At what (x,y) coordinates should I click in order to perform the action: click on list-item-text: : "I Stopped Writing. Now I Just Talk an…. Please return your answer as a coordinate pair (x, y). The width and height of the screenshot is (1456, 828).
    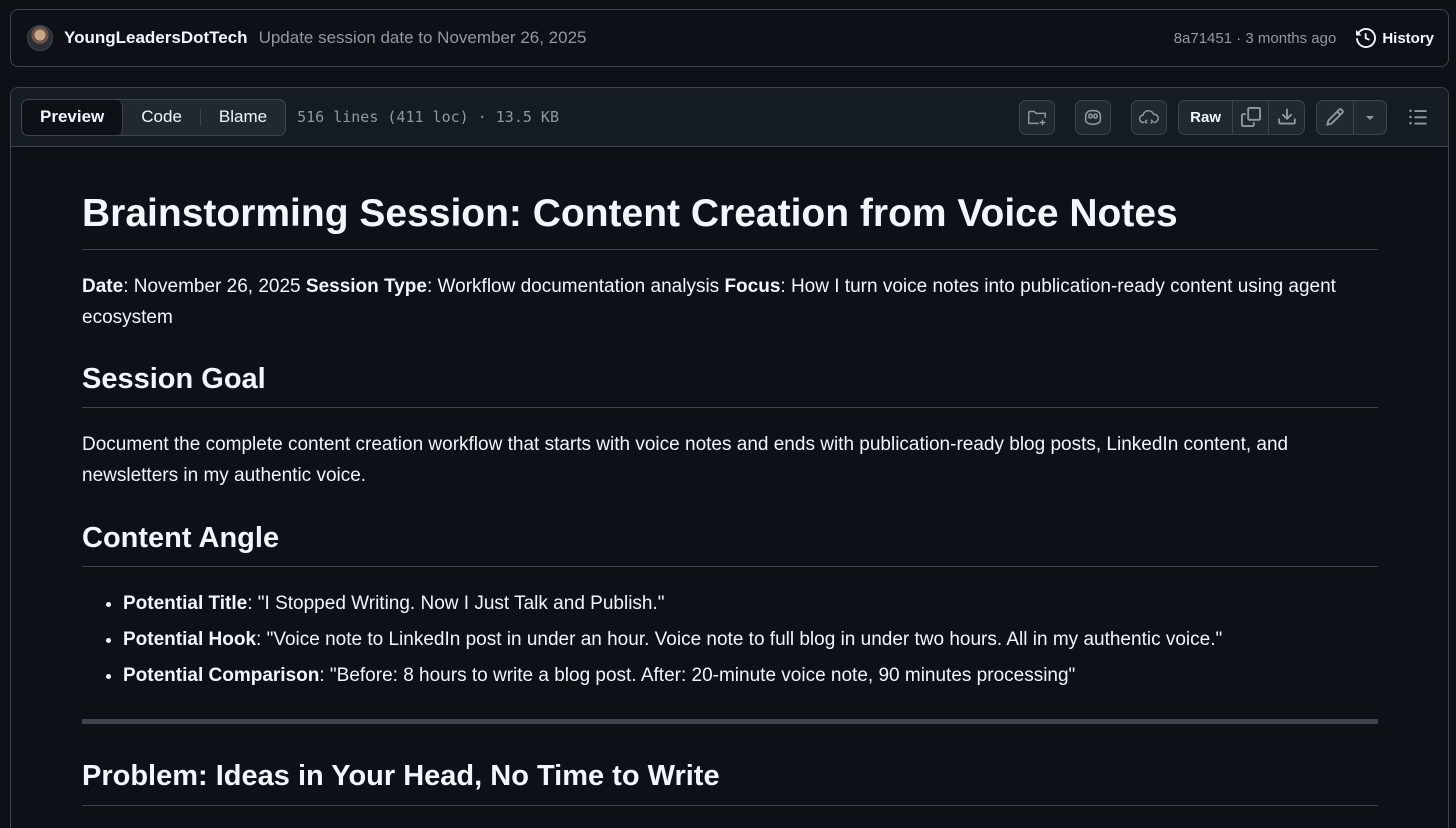
    Looking at the image, I should click on (456, 604).